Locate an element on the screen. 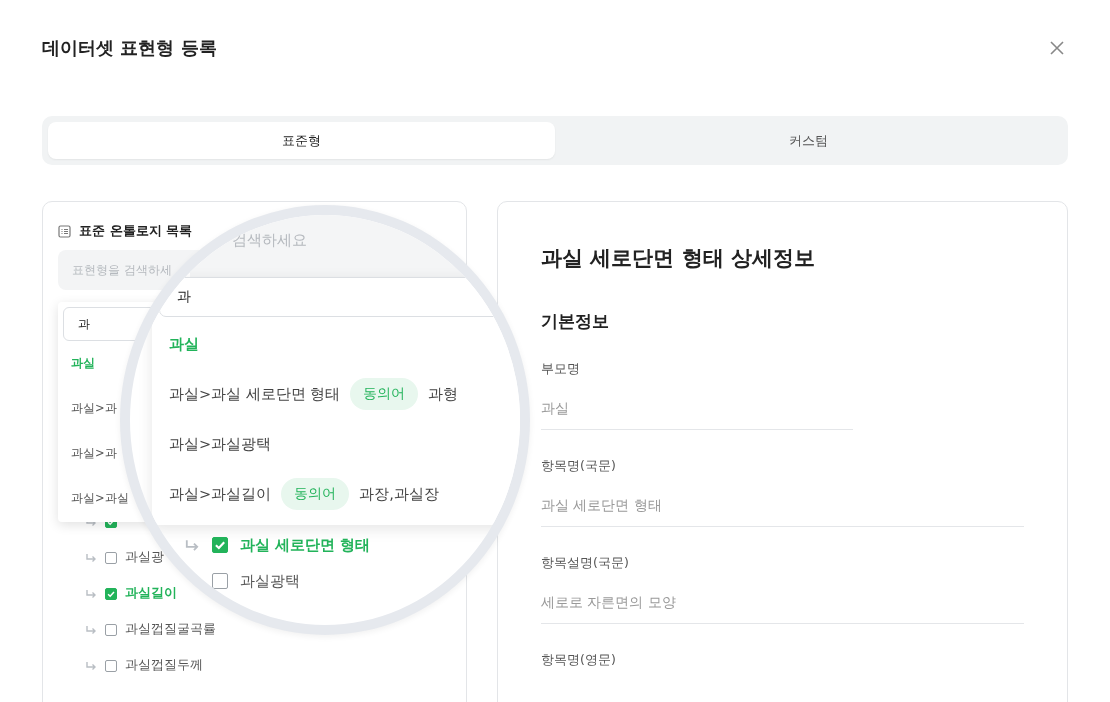  close-icon is located at coordinates (1057, 48).